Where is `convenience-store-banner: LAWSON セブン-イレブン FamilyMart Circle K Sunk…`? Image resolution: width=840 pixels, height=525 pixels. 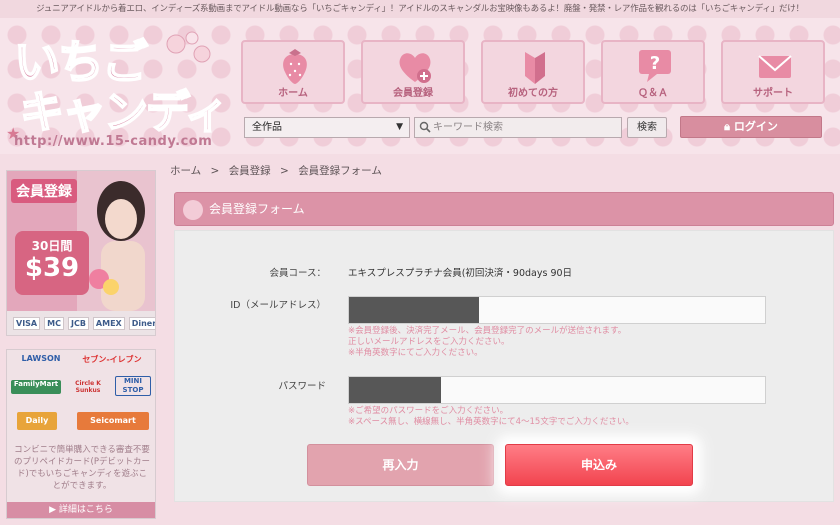
convenience-store-banner: LAWSON セブン-イレブン FamilyMart Circle K Sunk… is located at coordinates (81, 434).